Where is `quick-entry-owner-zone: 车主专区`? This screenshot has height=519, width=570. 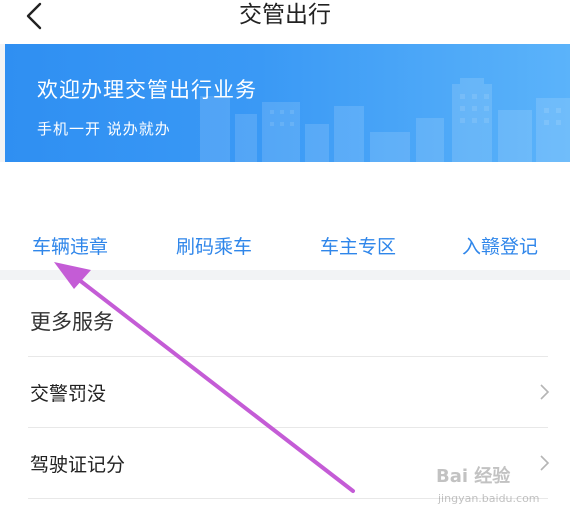 quick-entry-owner-zone: 车主专区 is located at coordinates (358, 245).